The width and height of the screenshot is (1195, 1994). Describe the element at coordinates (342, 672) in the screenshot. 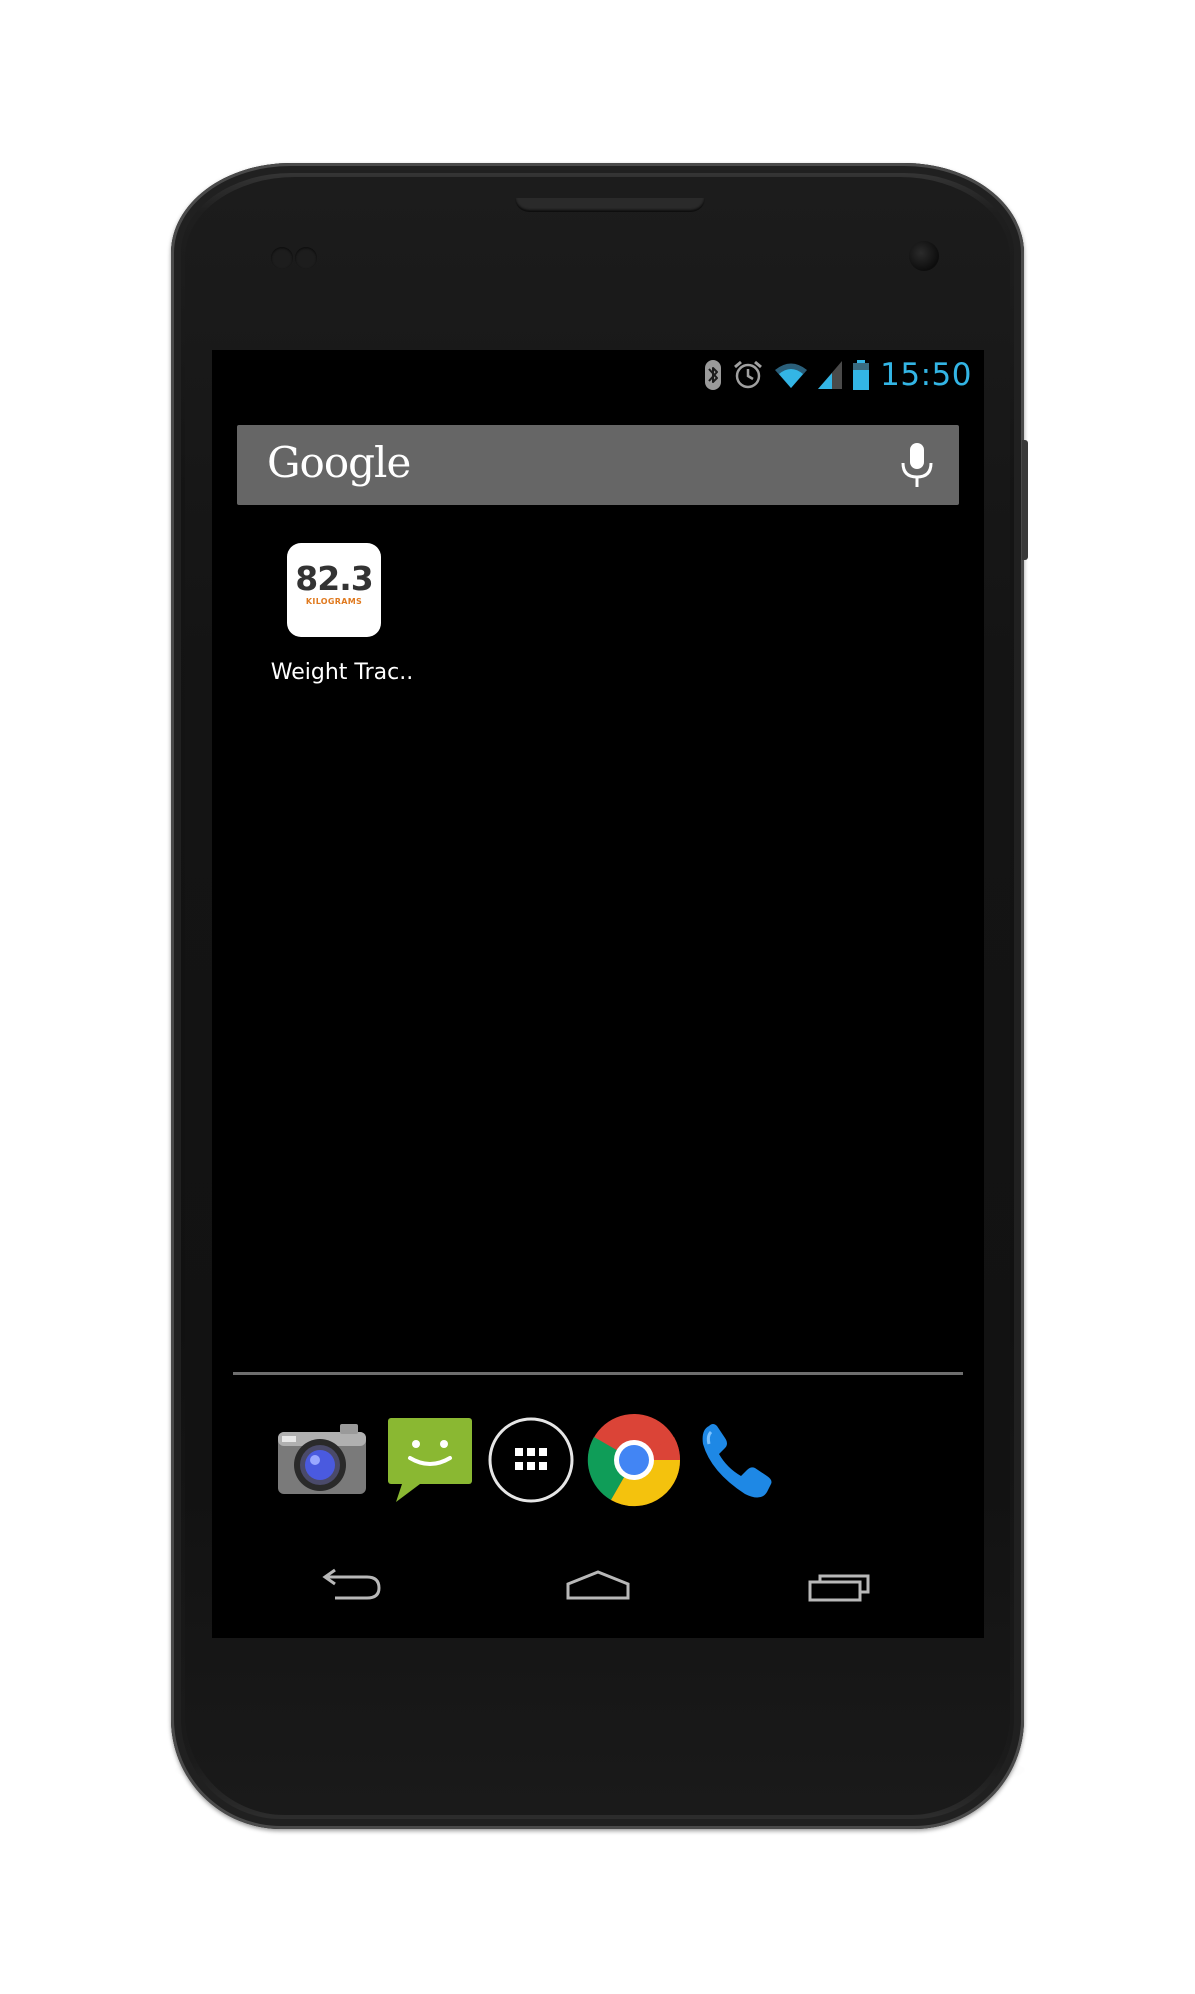

I see `app-label: Weight Trac..` at that location.